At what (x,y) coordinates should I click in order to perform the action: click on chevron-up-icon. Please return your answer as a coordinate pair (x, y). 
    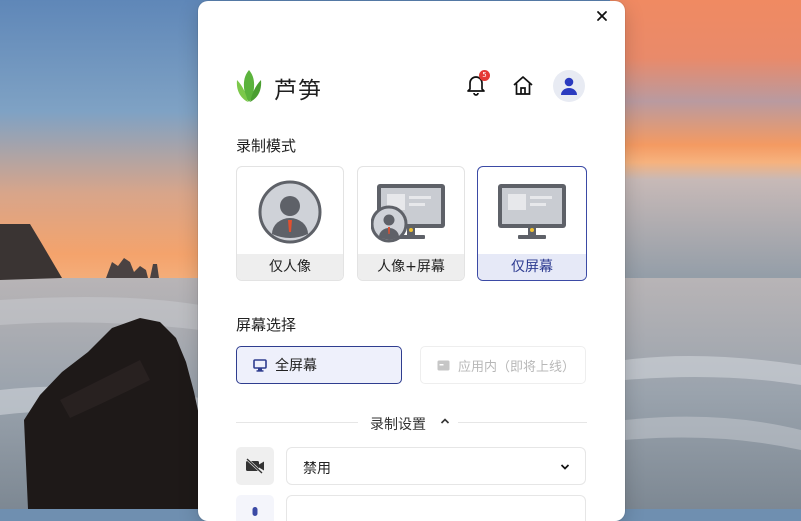
    Looking at the image, I should click on (445, 421).